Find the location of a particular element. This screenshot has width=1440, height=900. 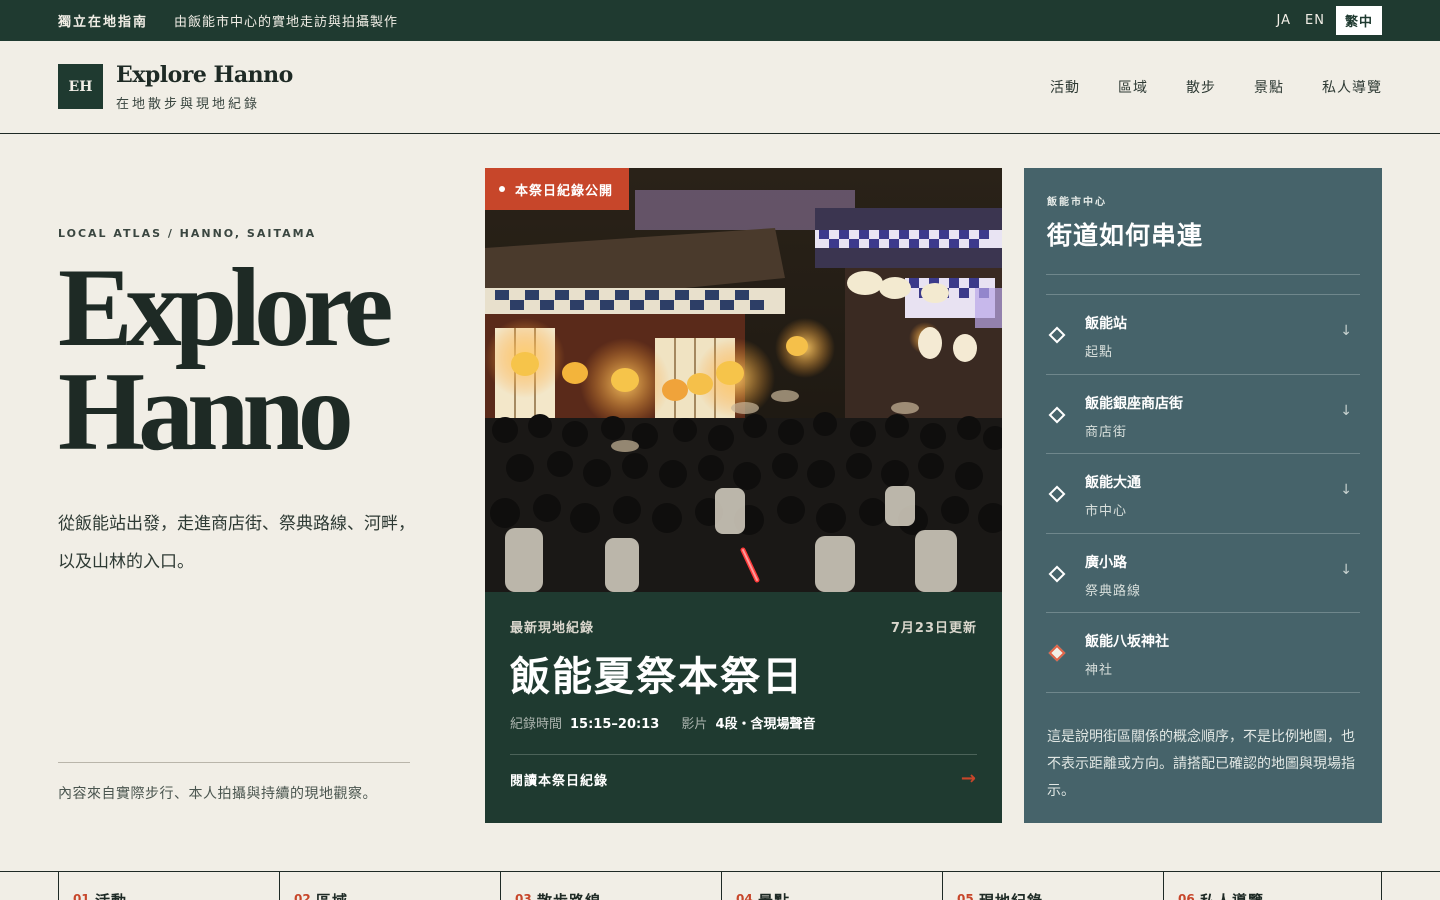

route-stop: 飯能銀座商店街 商店街 ↓ is located at coordinates (1203, 415).